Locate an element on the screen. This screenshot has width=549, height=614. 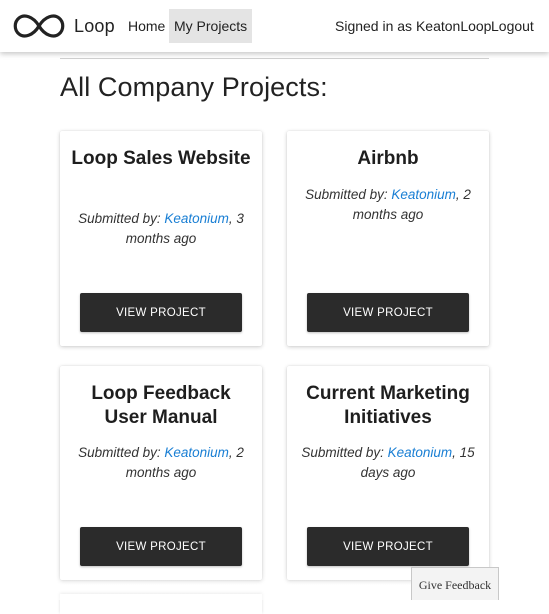
project-title: Airbnb is located at coordinates (388, 158).